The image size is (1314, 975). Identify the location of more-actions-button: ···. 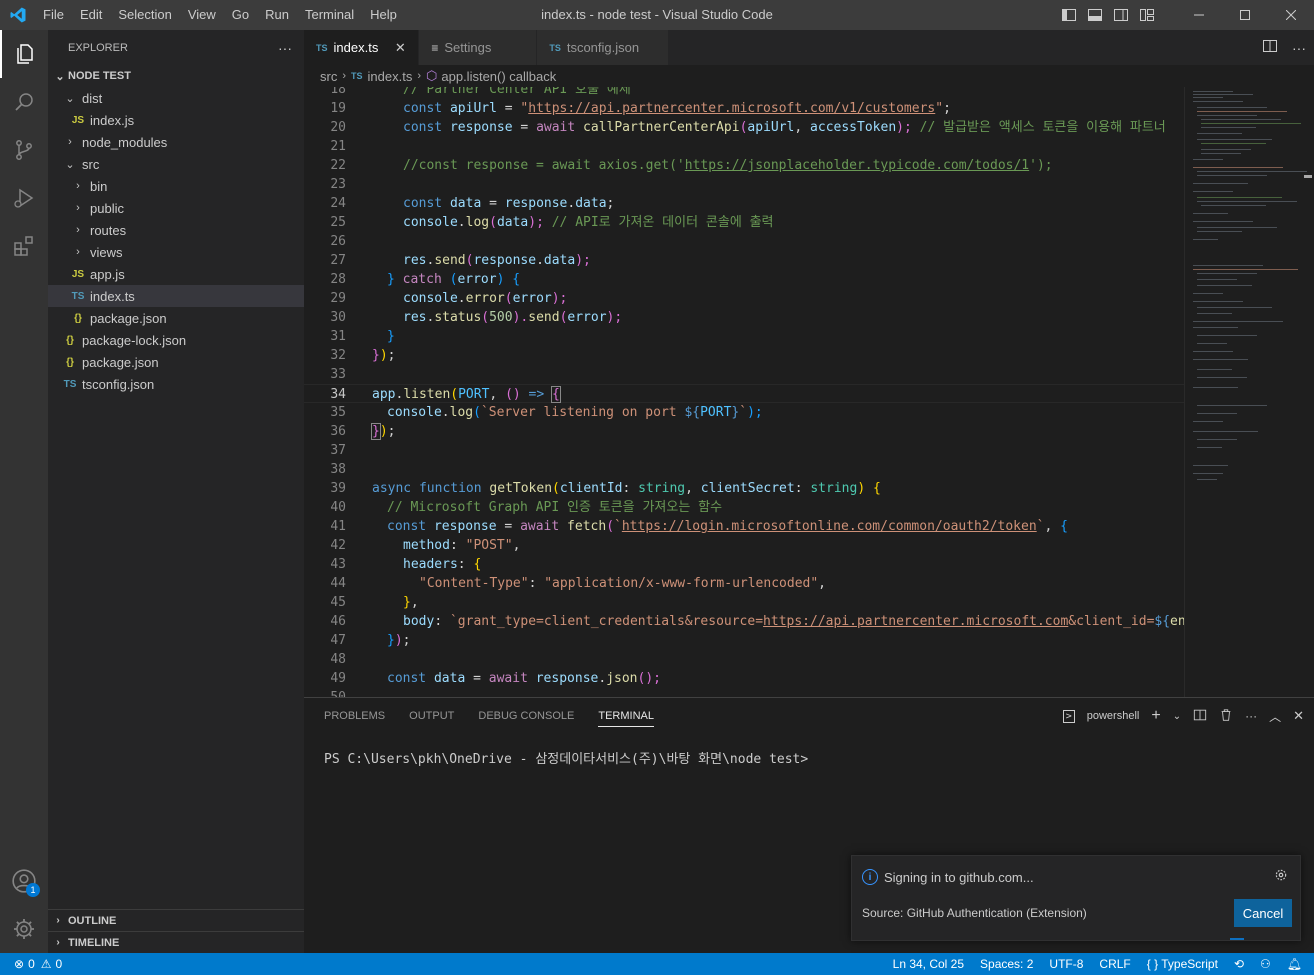
(285, 48).